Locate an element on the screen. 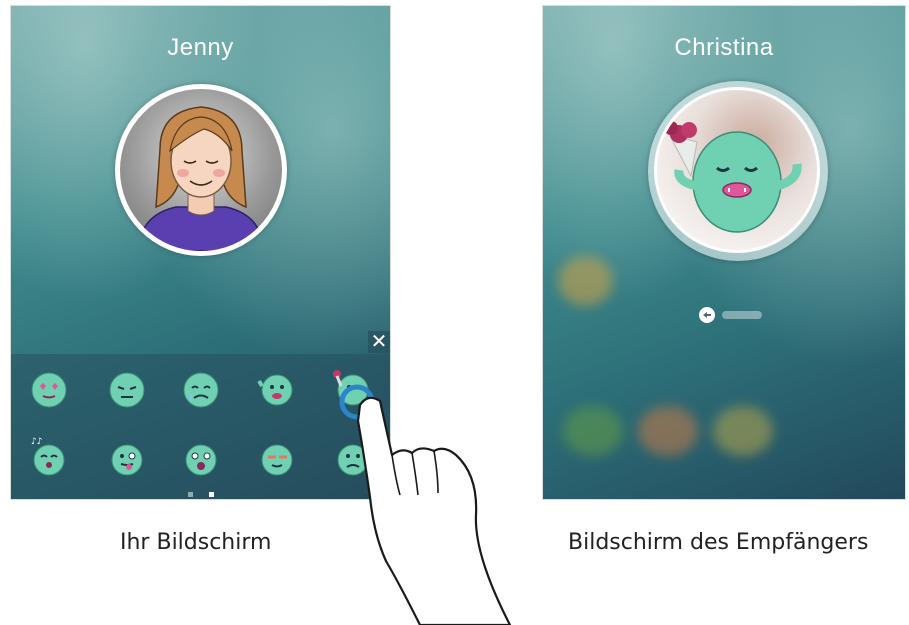  singing-sticker-icon: ♪♪ is located at coordinates (49, 456).